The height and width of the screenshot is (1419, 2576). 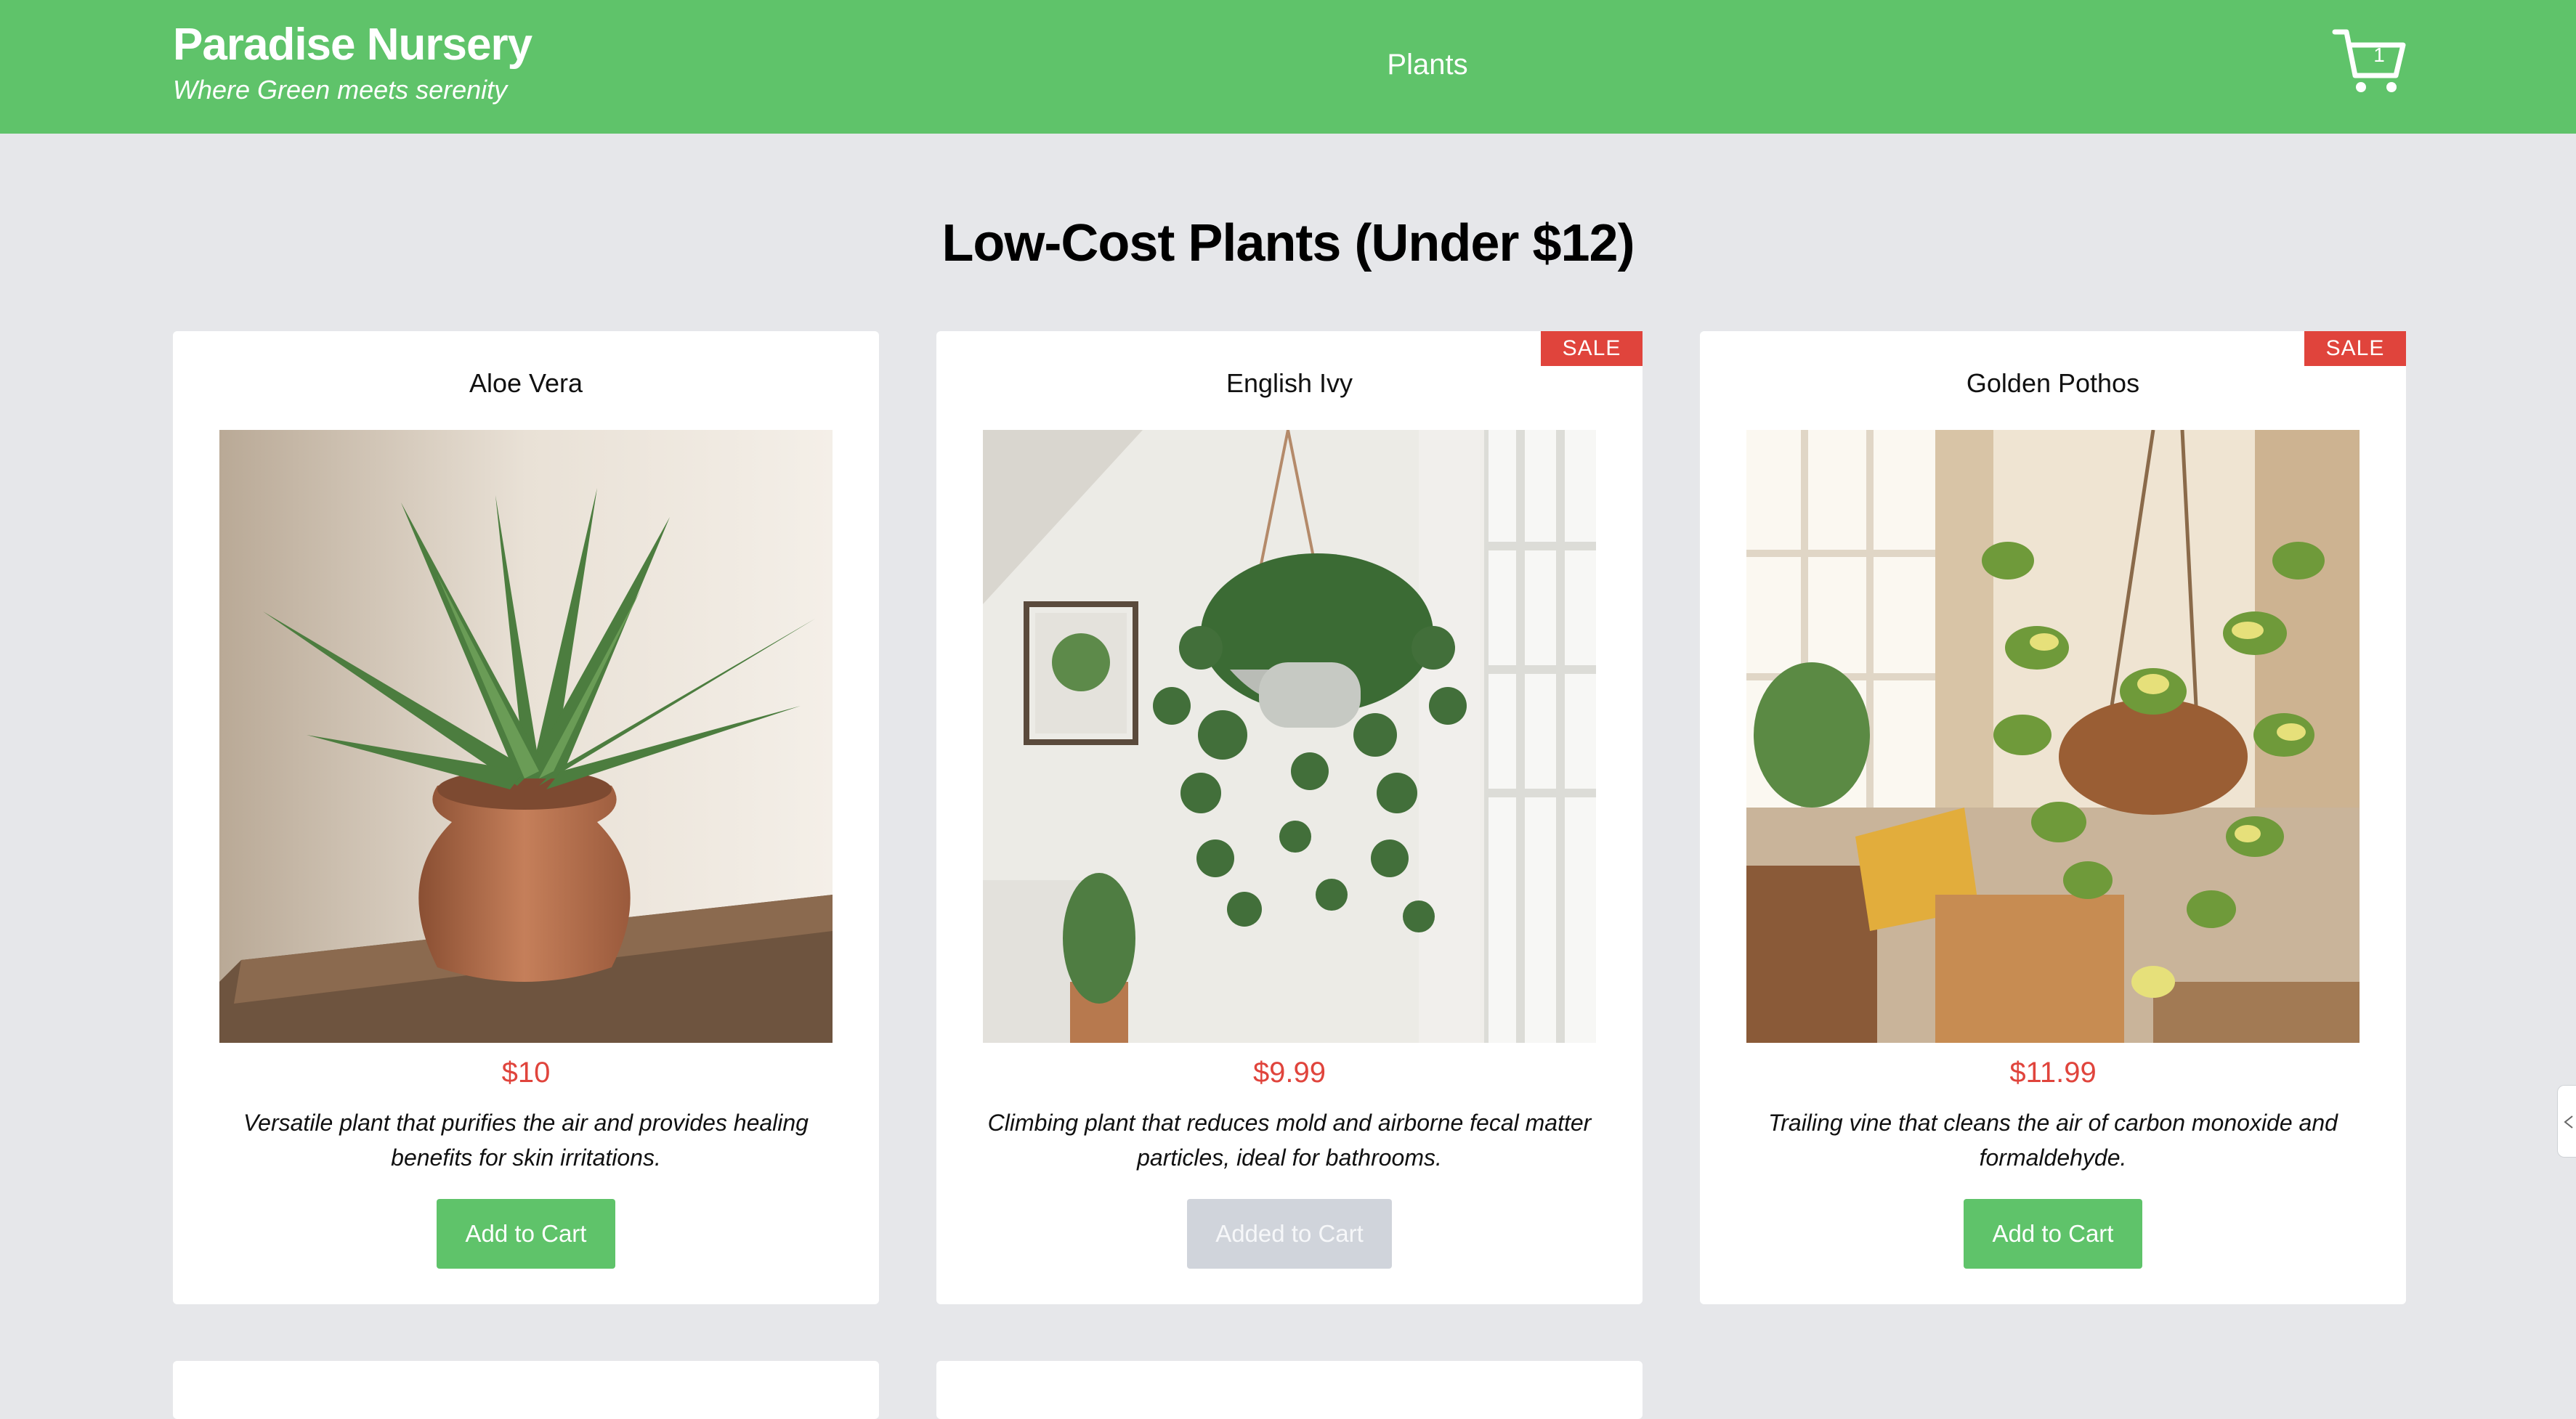 I want to click on chevron-icon, so click(x=2568, y=1122).